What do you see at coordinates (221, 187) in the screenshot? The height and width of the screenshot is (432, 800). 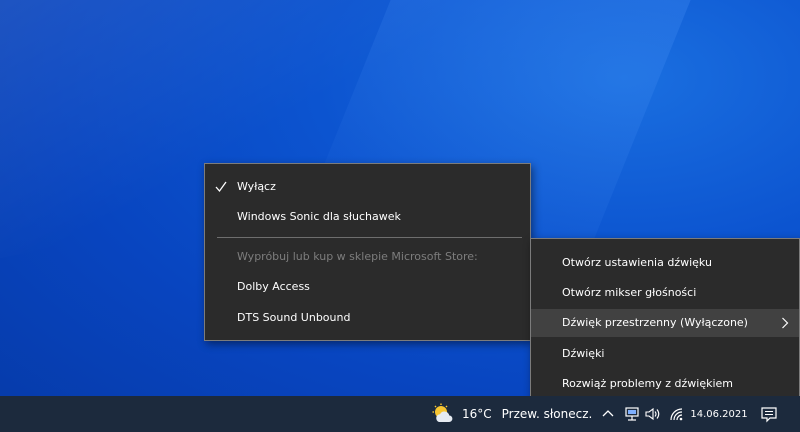 I see `checkmark-icon` at bounding box center [221, 187].